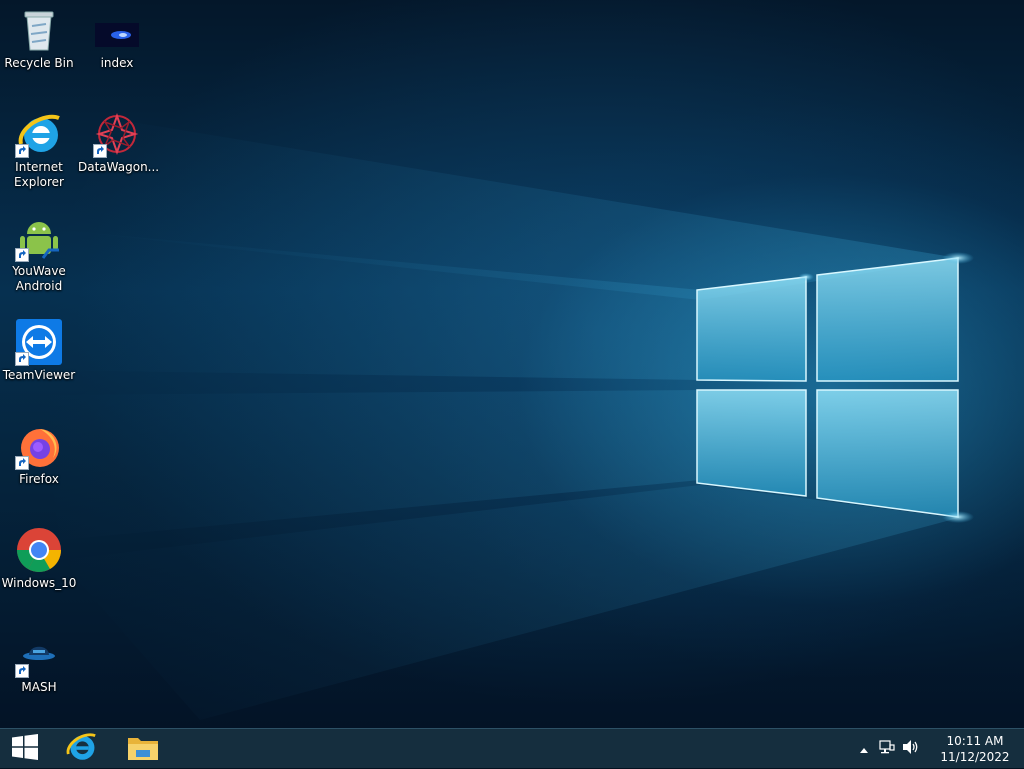 This screenshot has height=769, width=1024. Describe the element at coordinates (975, 757) in the screenshot. I see `clock-date: 11/12/2022` at that location.